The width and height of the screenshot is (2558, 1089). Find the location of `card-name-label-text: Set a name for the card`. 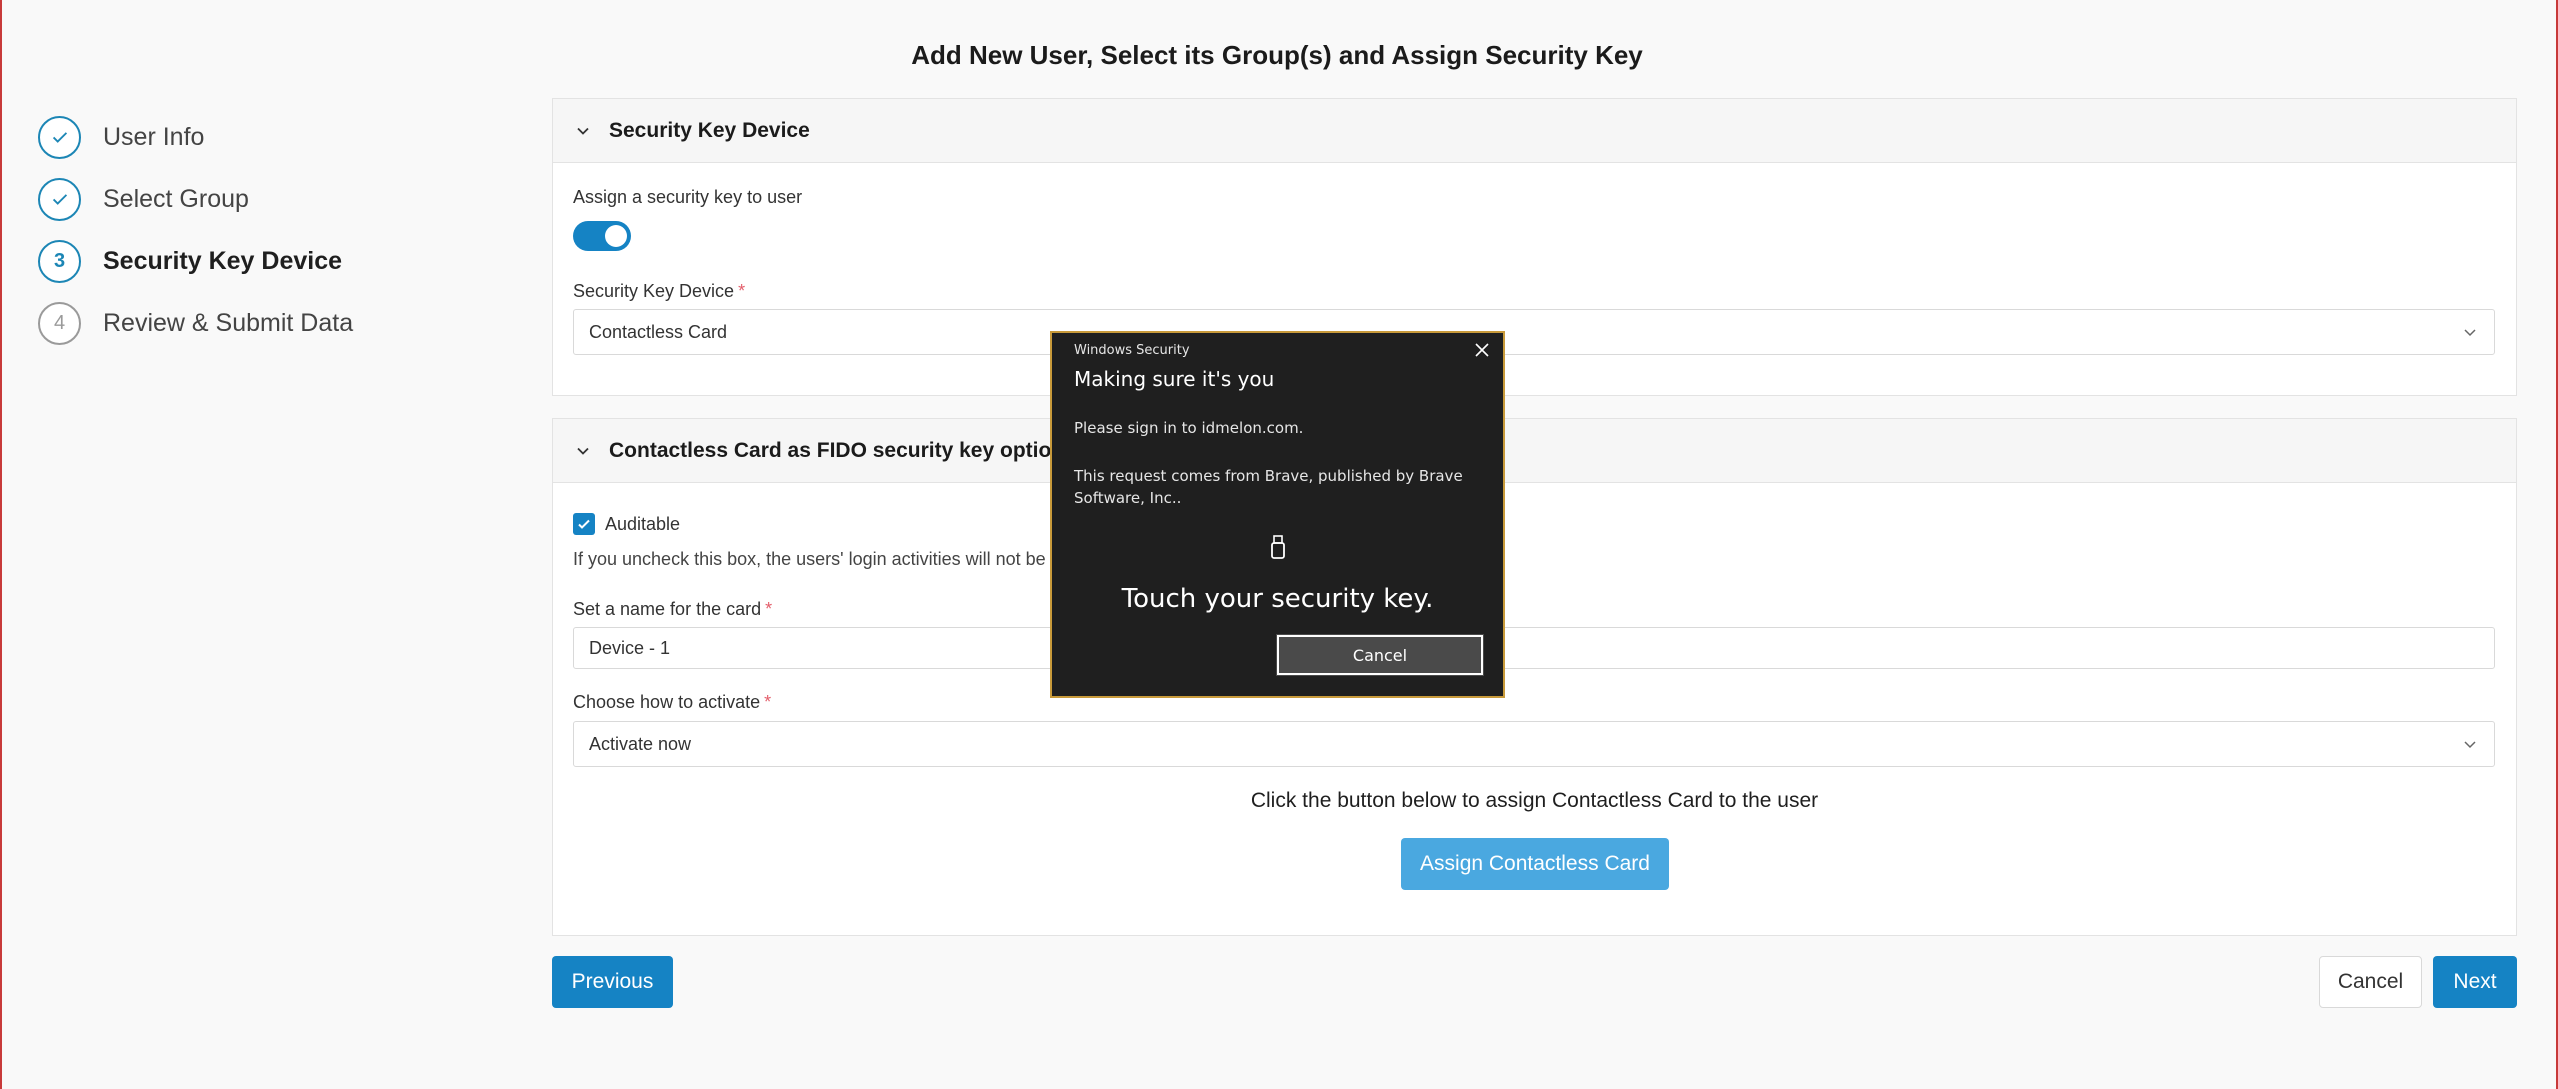

card-name-label-text: Set a name for the card is located at coordinates (667, 609).